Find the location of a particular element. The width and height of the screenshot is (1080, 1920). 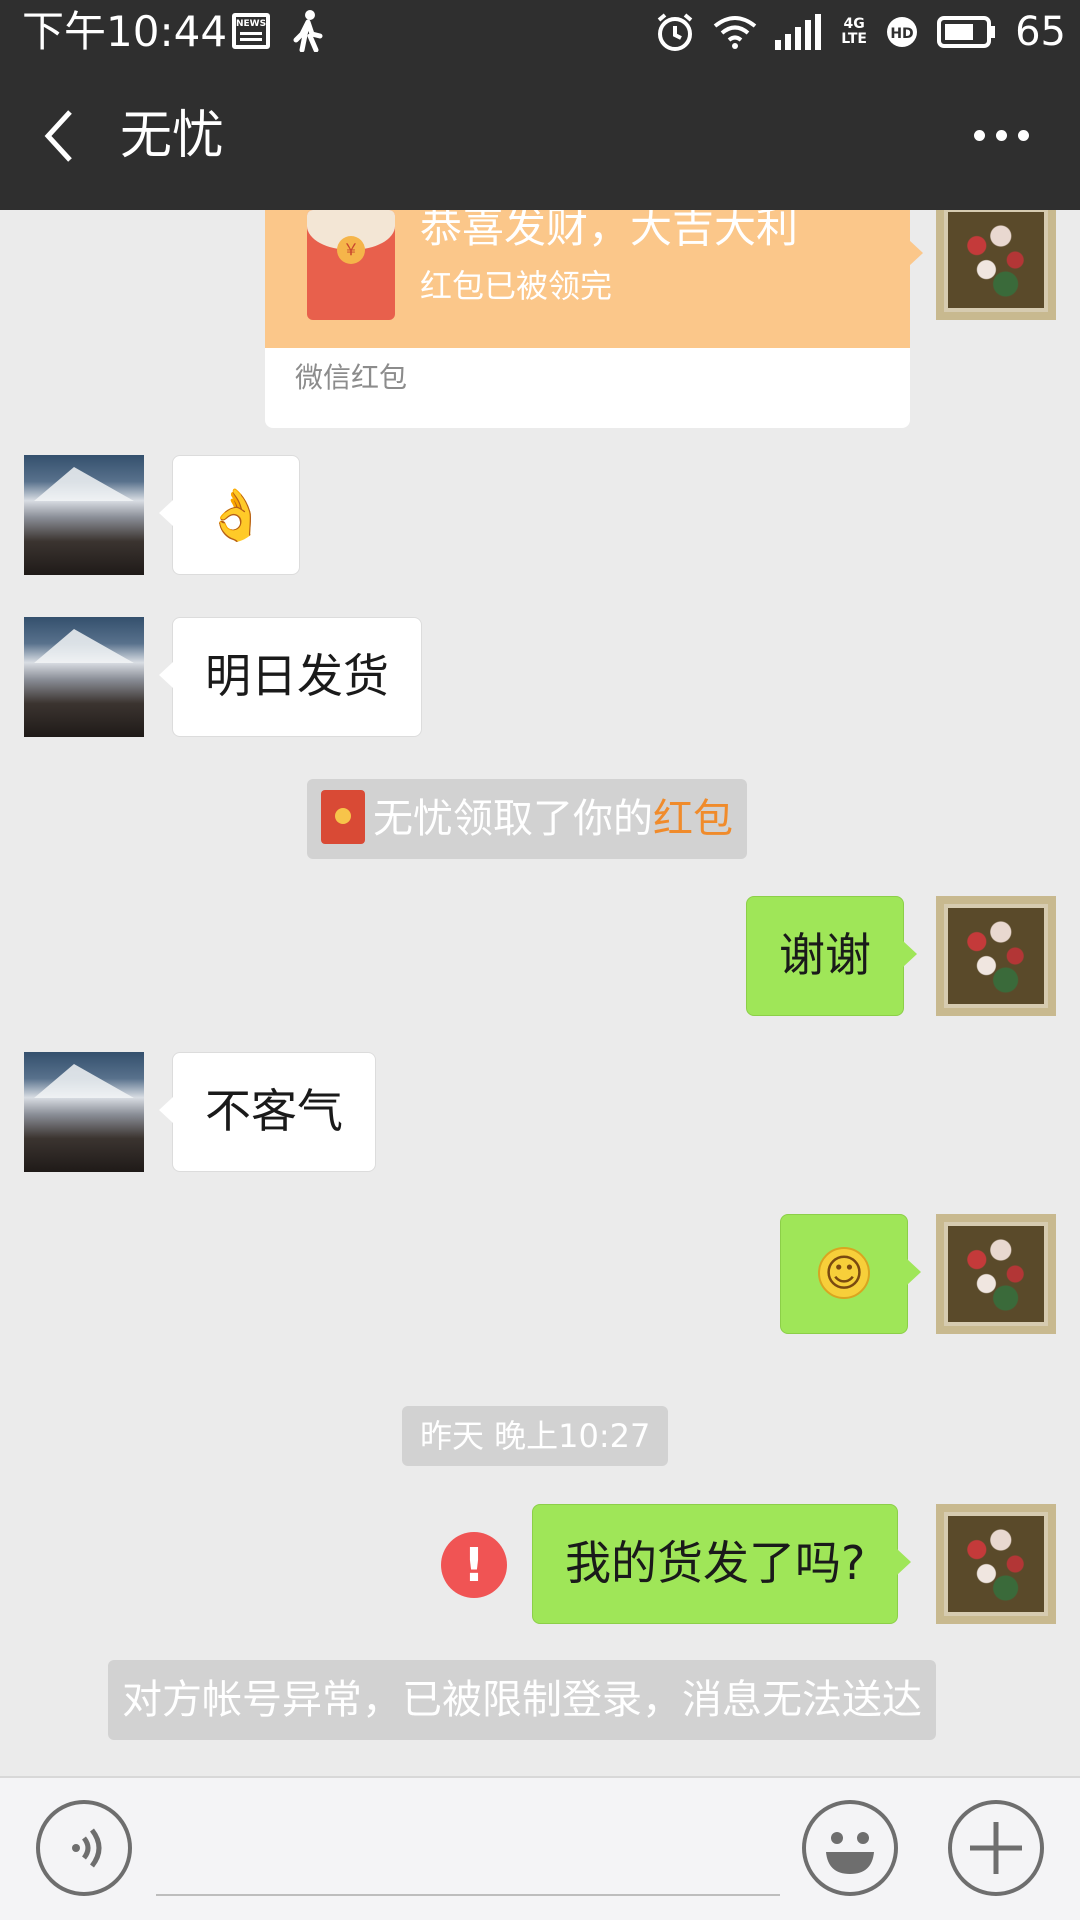

red-packet-title: 恭喜发财，大吉大利 is located at coordinates (609, 231).